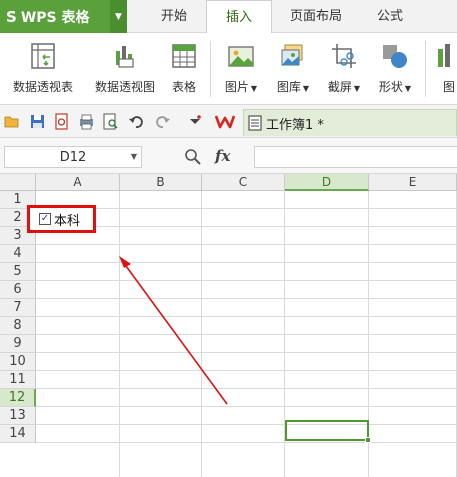 This screenshot has width=457, height=477. Describe the element at coordinates (355, 157) in the screenshot. I see `formula-input` at that location.